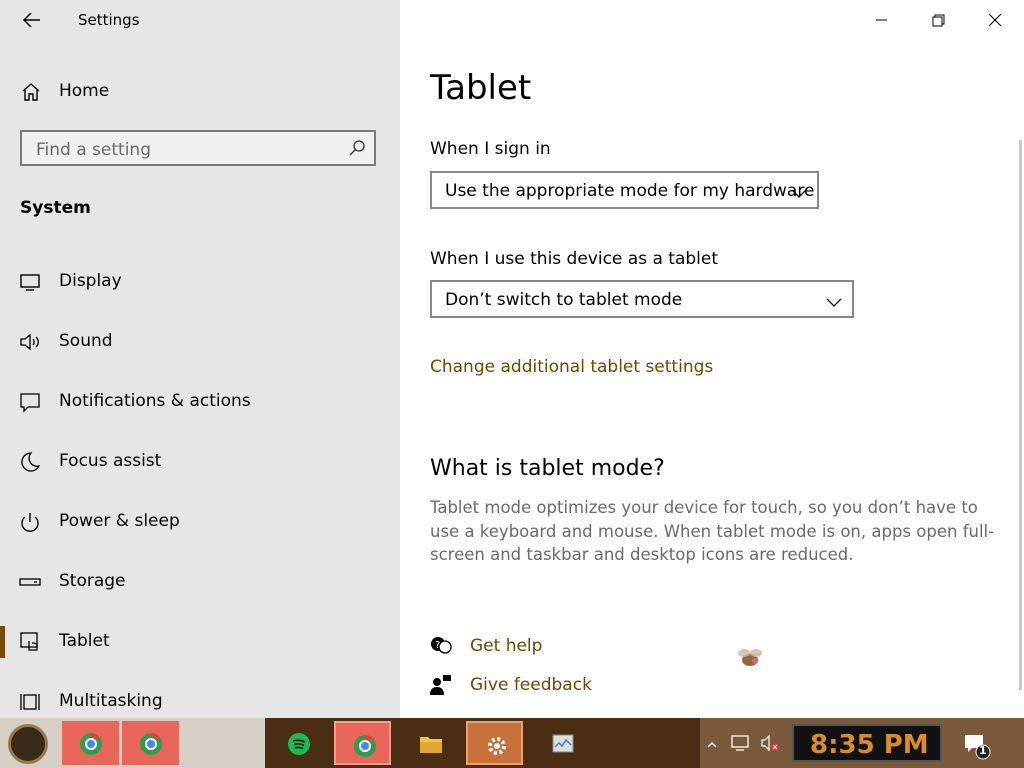 This screenshot has width=1024, height=768. Describe the element at coordinates (119, 521) in the screenshot. I see `sidebar-item-label: Power & sleep` at that location.